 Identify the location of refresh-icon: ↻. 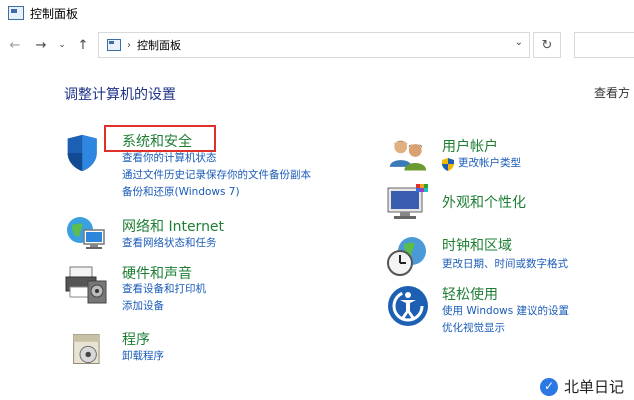
(547, 45).